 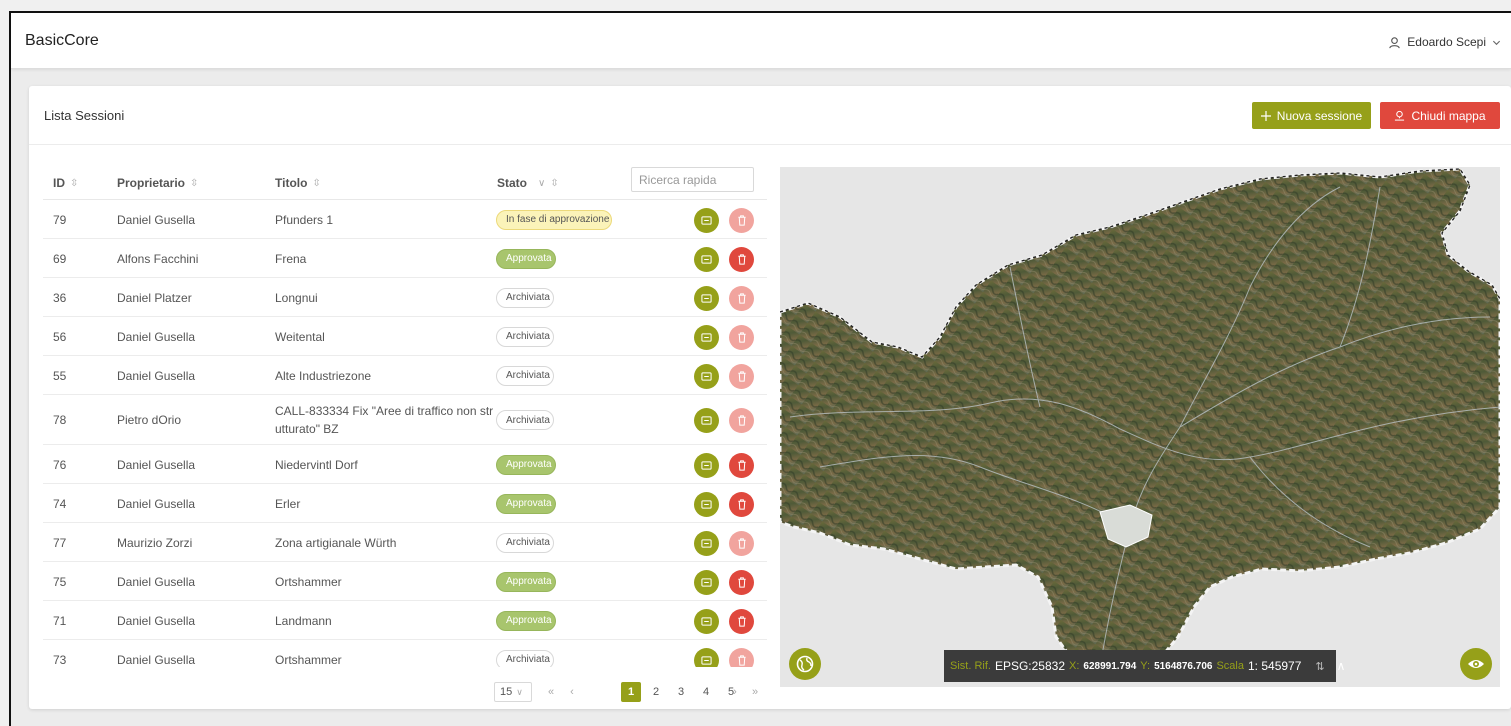 I want to click on x-label: X:, so click(x=1074, y=666).